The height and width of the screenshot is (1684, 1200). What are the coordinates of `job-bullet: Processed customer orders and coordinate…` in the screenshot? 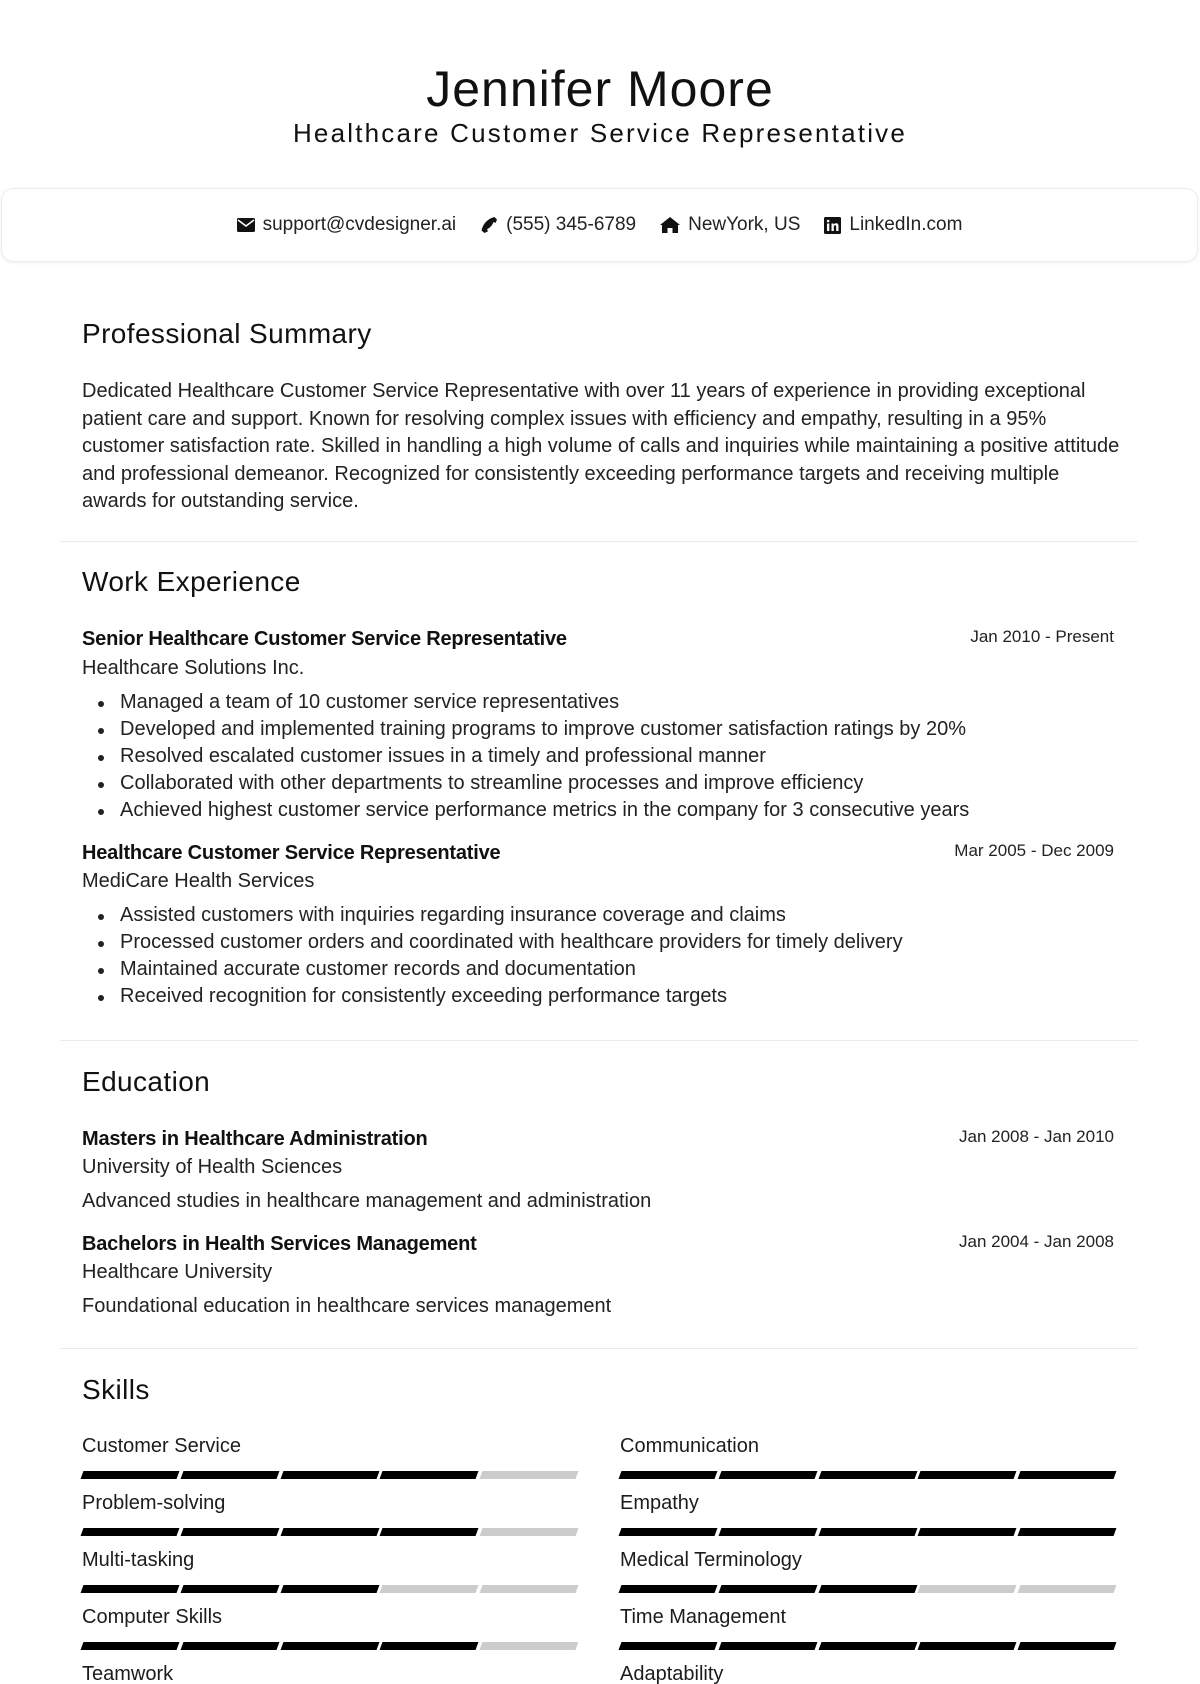 It's located at (602, 942).